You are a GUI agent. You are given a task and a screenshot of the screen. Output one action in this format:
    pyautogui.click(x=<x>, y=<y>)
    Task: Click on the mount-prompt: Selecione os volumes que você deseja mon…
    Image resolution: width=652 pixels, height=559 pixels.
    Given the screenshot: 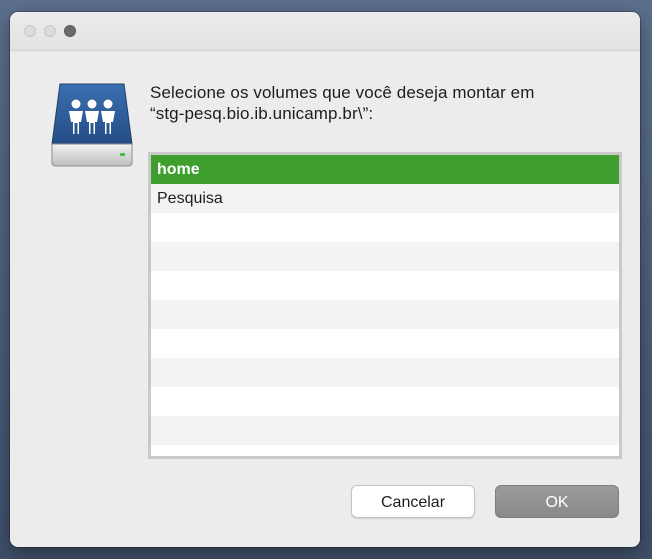 What is the action you would take?
    pyautogui.click(x=385, y=103)
    